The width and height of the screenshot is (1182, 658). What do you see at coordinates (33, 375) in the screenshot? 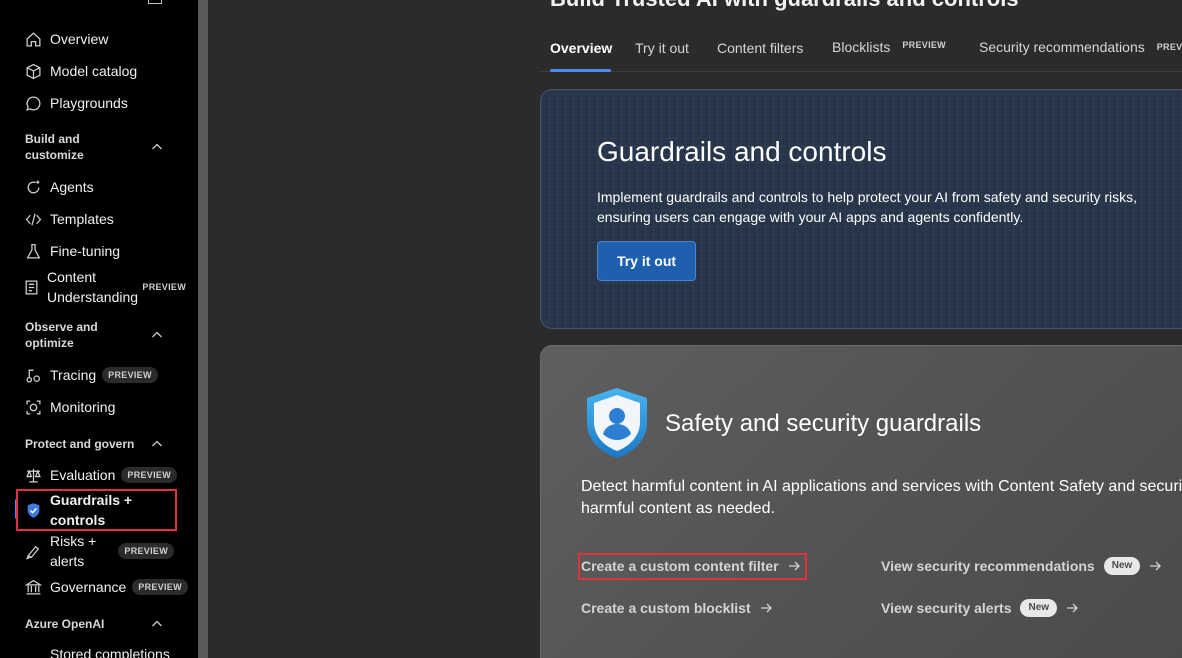
I see `tracing-icon` at bounding box center [33, 375].